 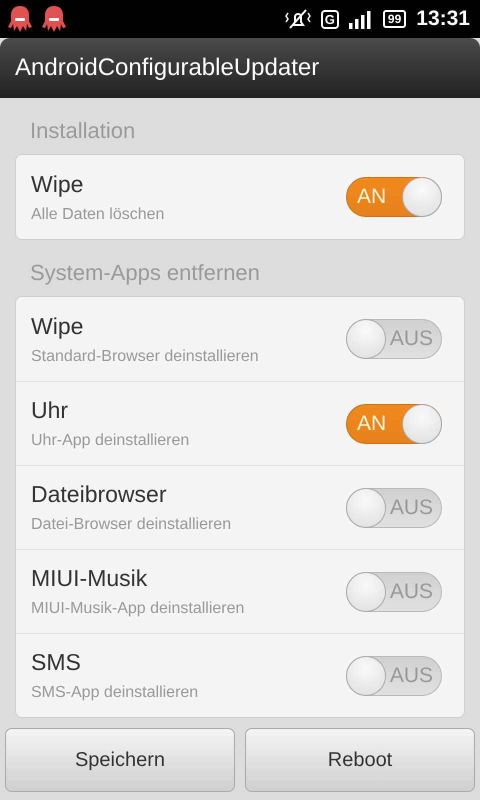 I want to click on setting-title: MIUI-Musik, so click(x=89, y=578).